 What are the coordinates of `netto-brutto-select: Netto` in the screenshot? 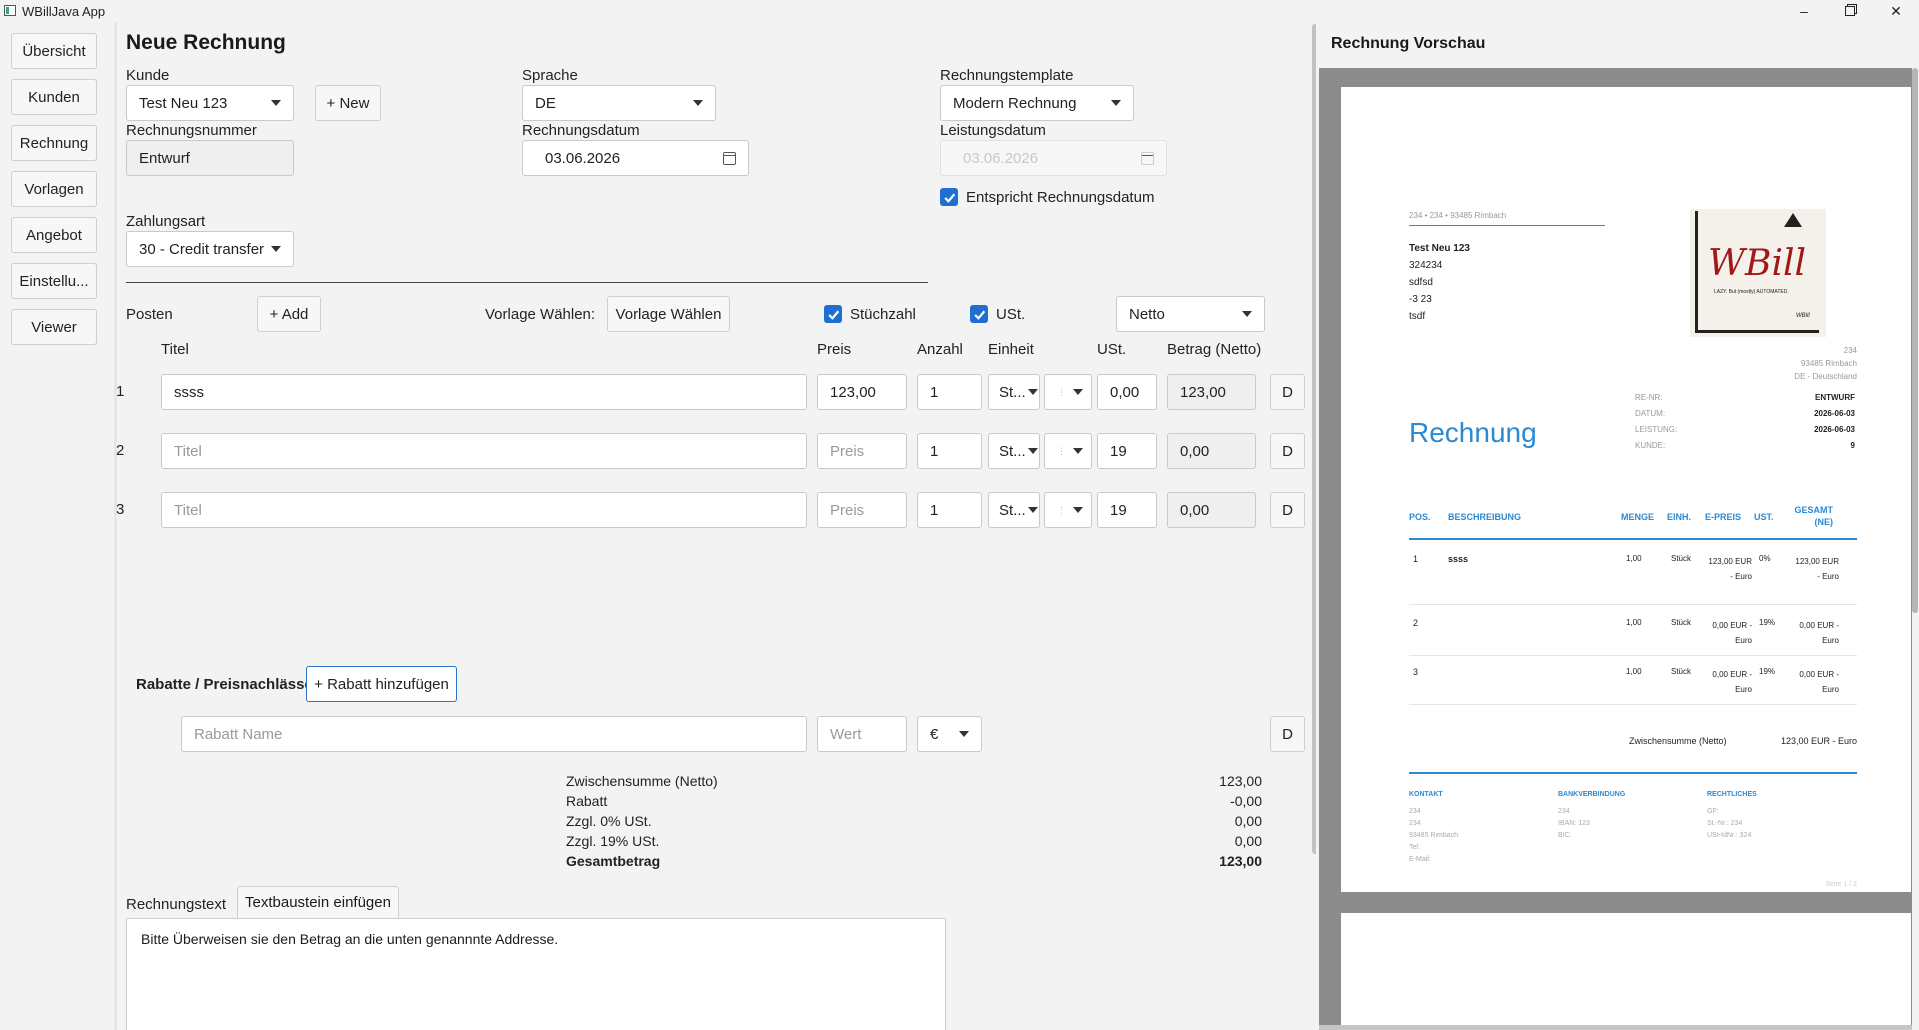 It's located at (1190, 314).